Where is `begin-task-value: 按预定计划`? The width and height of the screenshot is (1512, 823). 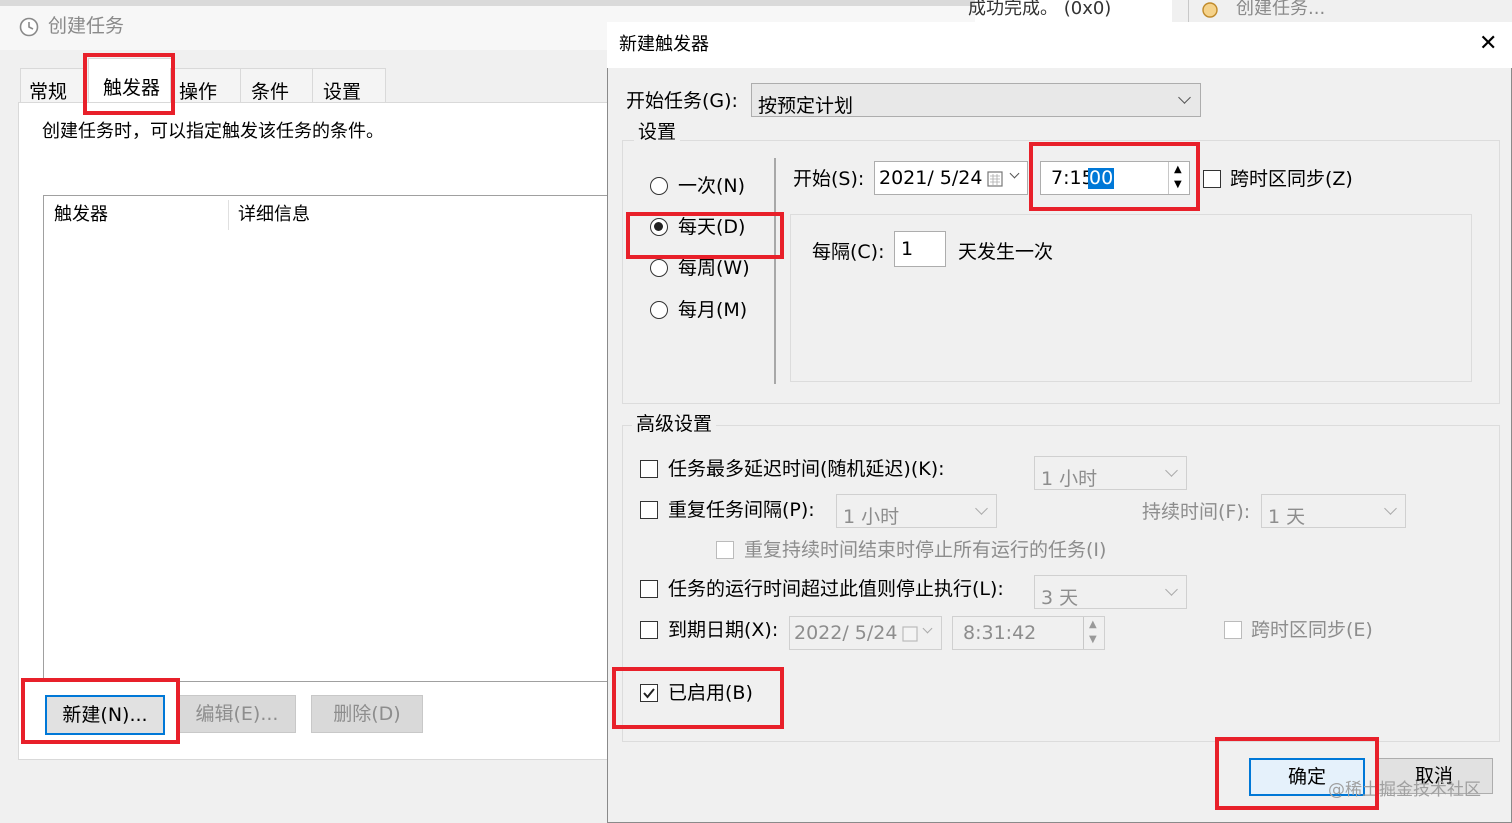 begin-task-value: 按预定计划 is located at coordinates (806, 106).